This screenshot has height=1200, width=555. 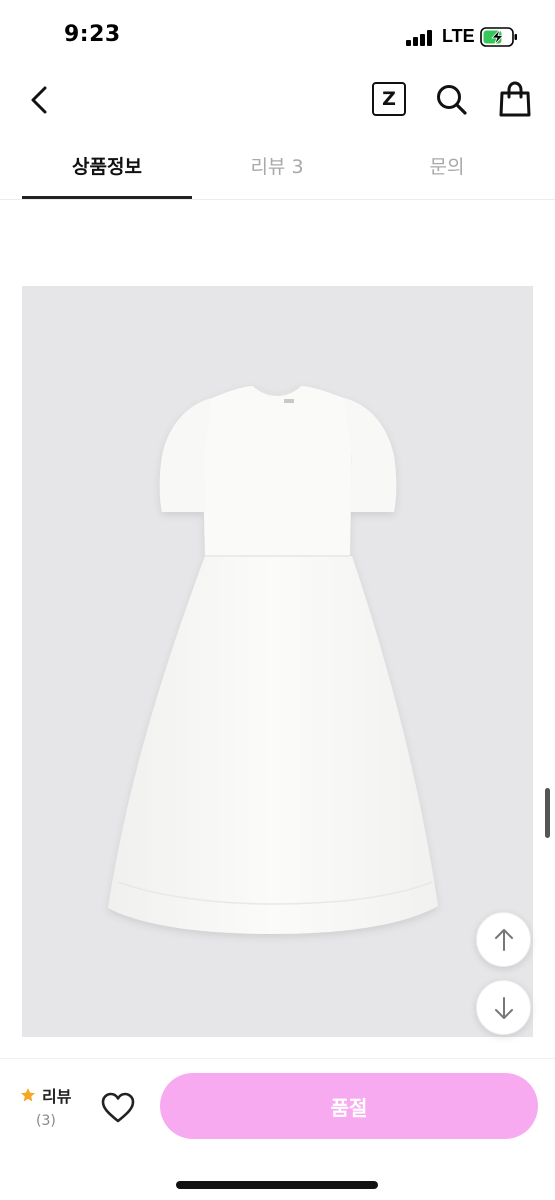 I want to click on tab-label: 리뷰 3, so click(x=277, y=167).